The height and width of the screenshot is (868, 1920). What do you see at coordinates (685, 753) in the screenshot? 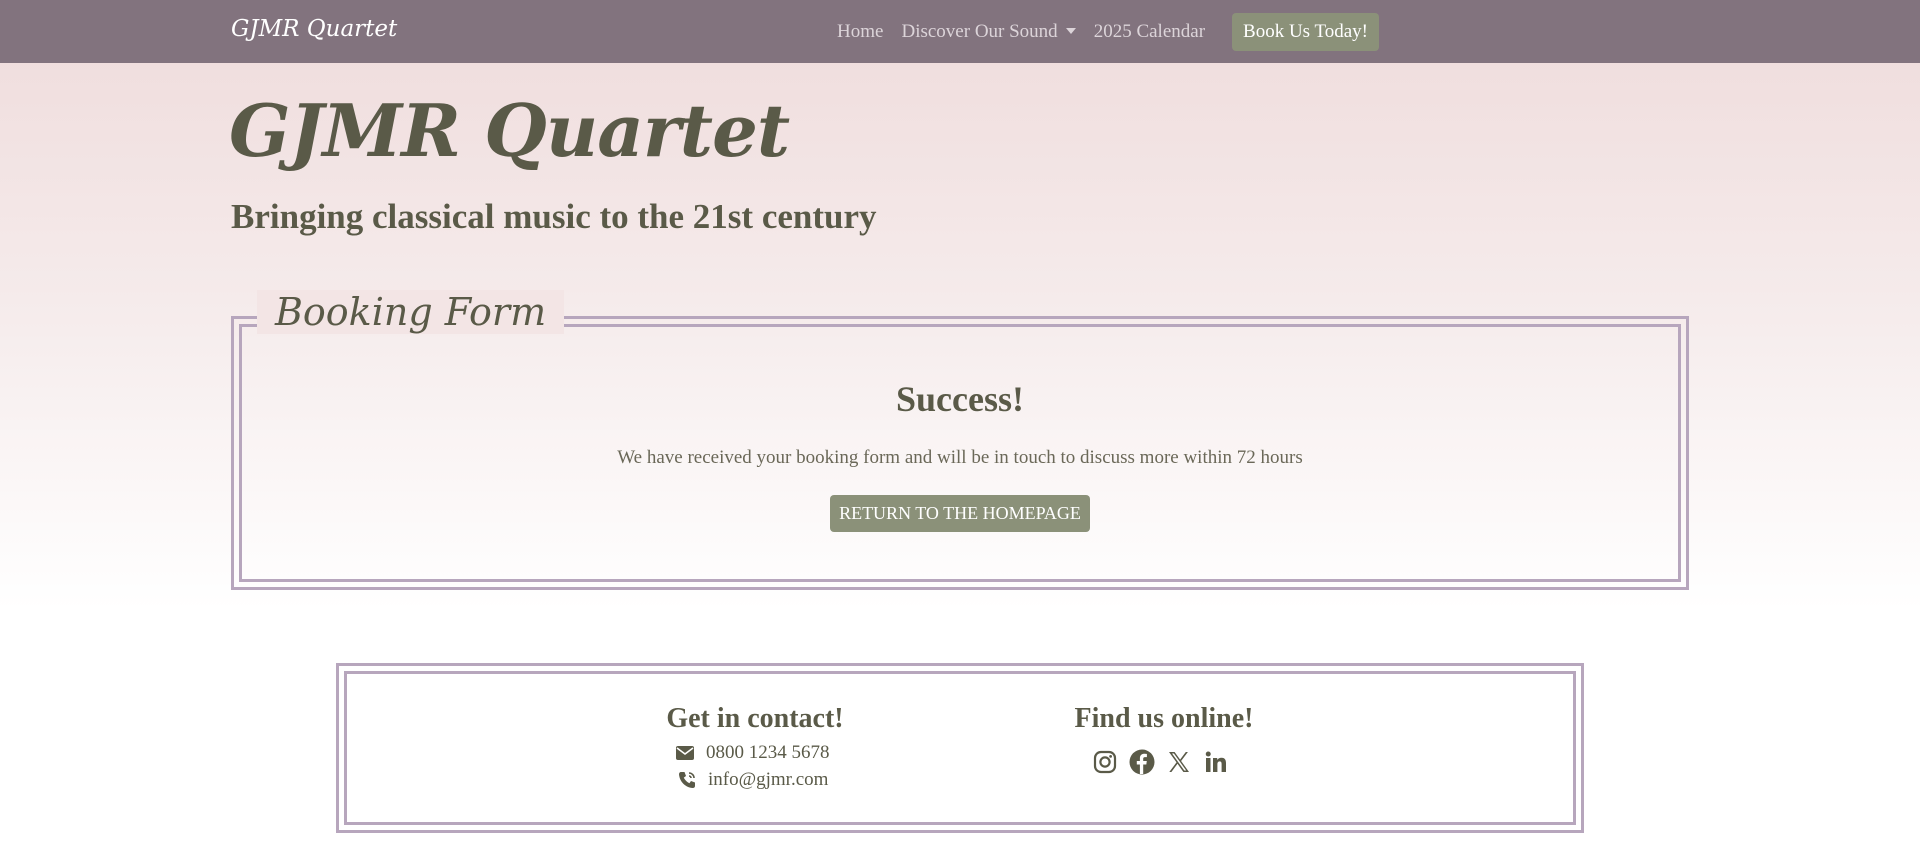
I see `envelope-icon` at bounding box center [685, 753].